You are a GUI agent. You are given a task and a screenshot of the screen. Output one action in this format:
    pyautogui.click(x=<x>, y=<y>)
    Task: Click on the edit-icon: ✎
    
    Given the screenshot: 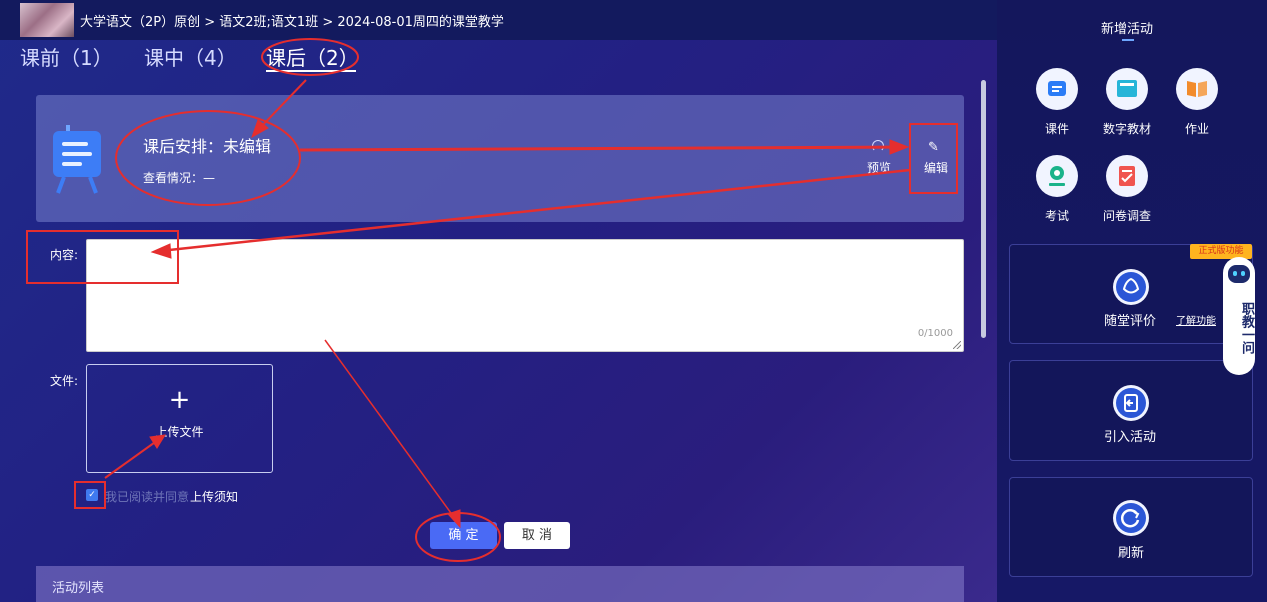 What is the action you would take?
    pyautogui.click(x=933, y=147)
    